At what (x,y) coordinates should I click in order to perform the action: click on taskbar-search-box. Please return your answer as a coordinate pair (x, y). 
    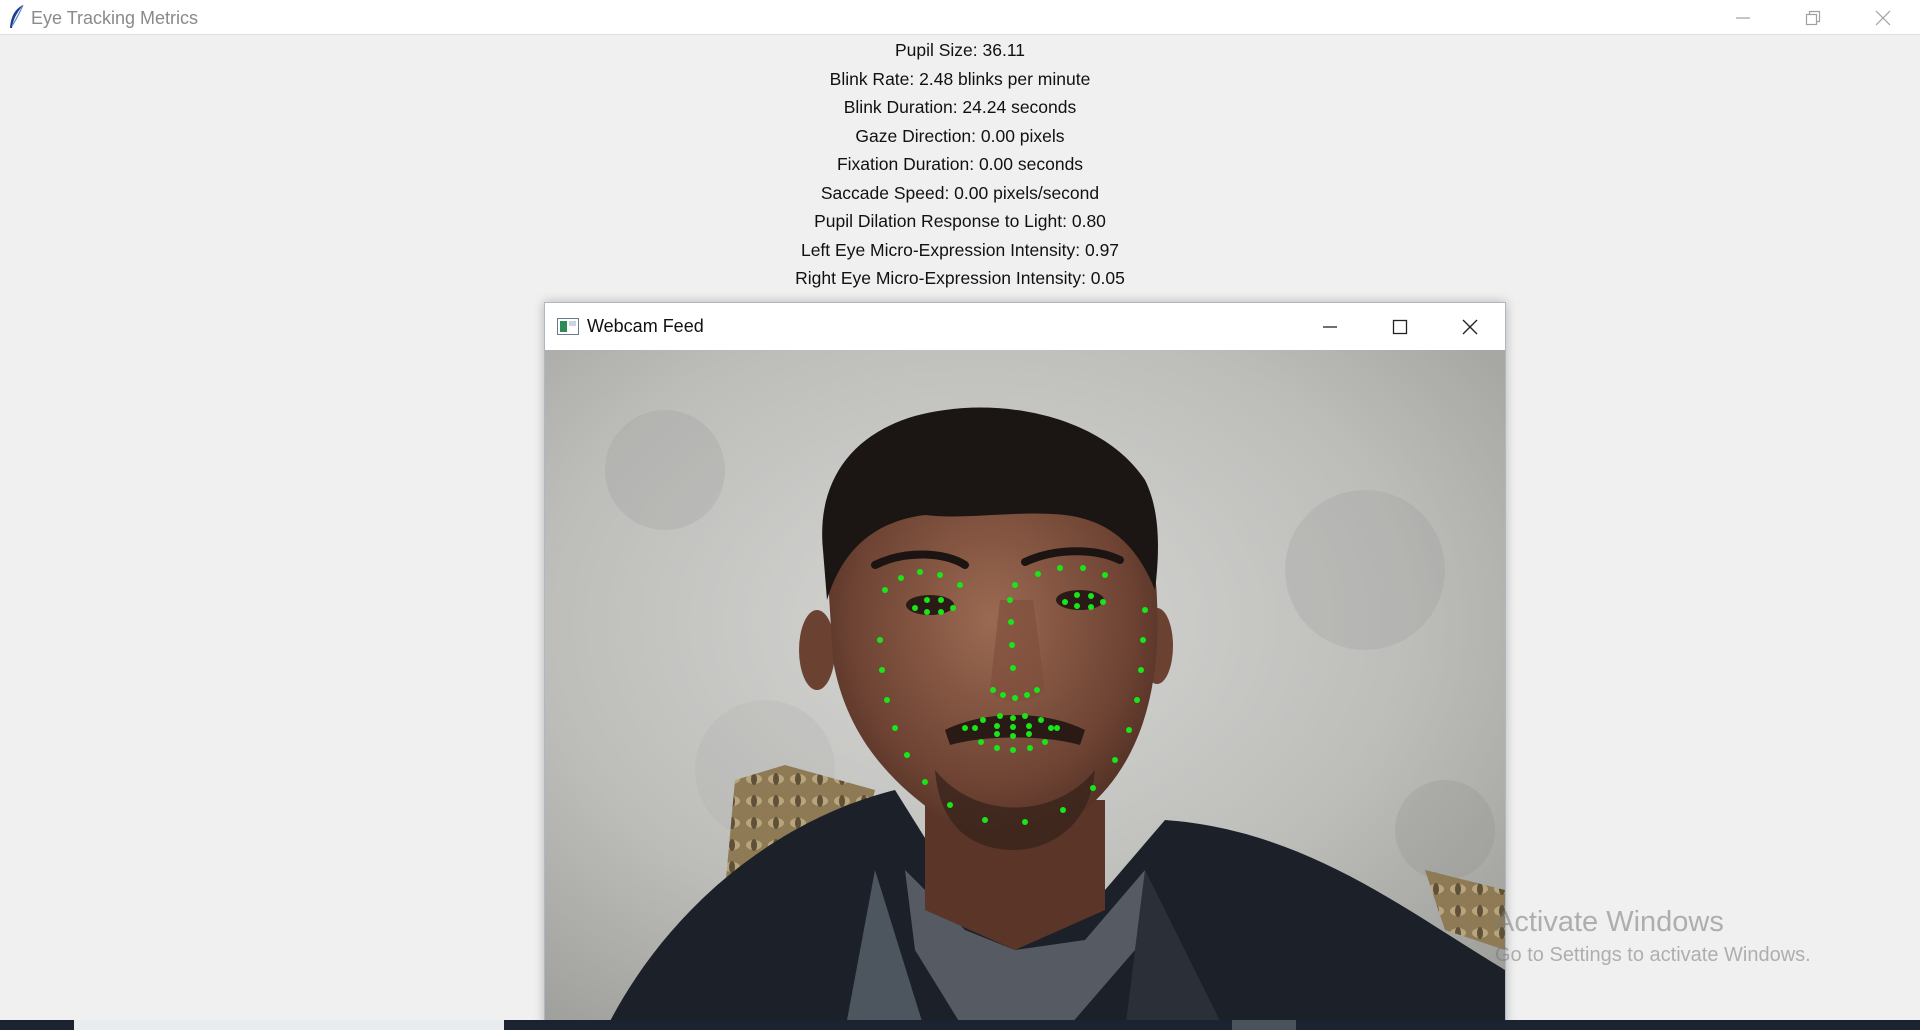
    Looking at the image, I should click on (289, 1025).